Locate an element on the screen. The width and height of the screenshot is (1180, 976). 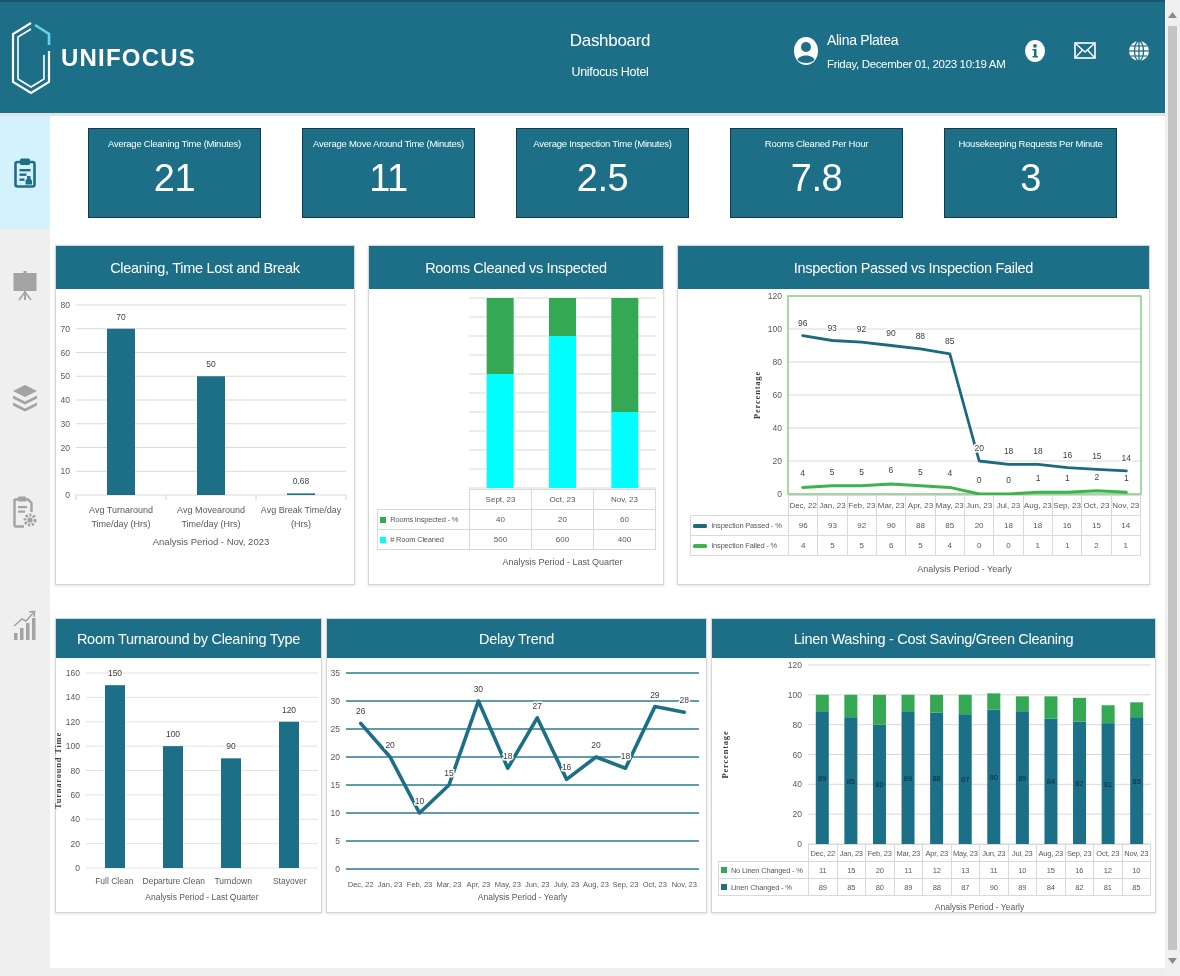
data-label: 20 is located at coordinates (596, 745).